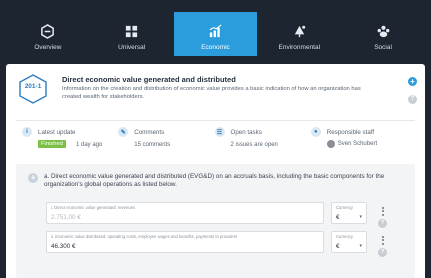  Describe the element at coordinates (152, 145) in the screenshot. I see `comments-value: 15 comments` at that location.